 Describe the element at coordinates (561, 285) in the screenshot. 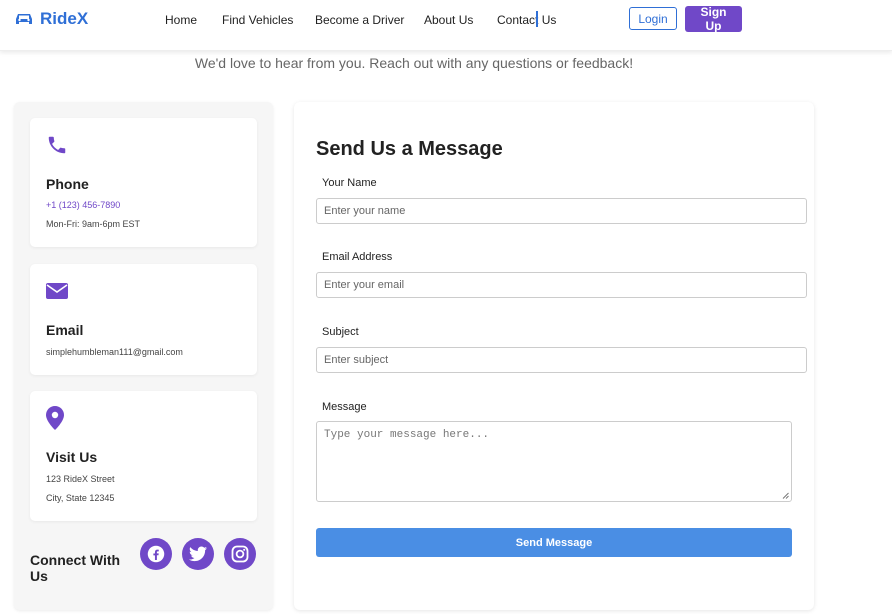

I see `email-input: Enter your email` at that location.